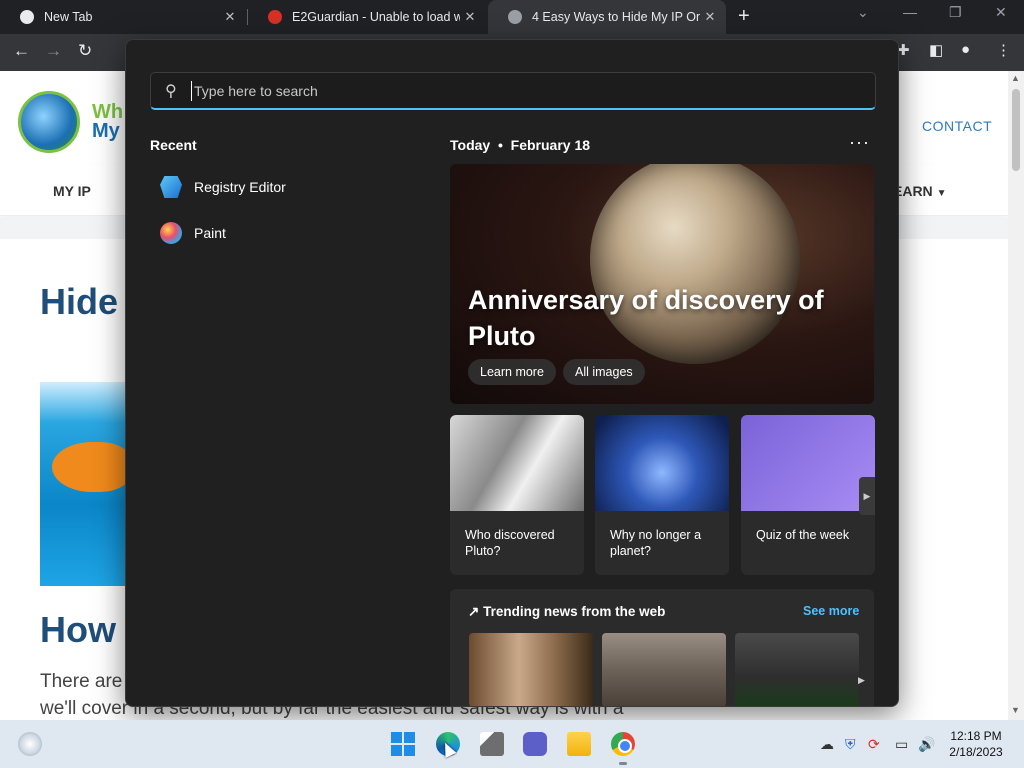 The height and width of the screenshot is (768, 1024). Describe the element at coordinates (1016, 130) in the screenshot. I see `scroll-thumb` at that location.